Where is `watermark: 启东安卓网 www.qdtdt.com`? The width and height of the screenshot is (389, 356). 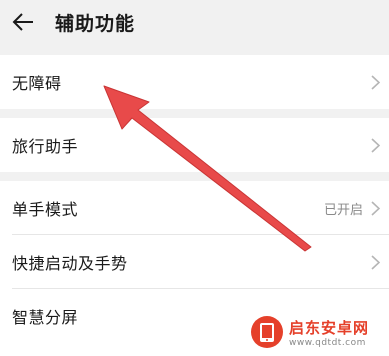
watermark: 启东安卓网 www.qdtdt.com is located at coordinates (317, 332).